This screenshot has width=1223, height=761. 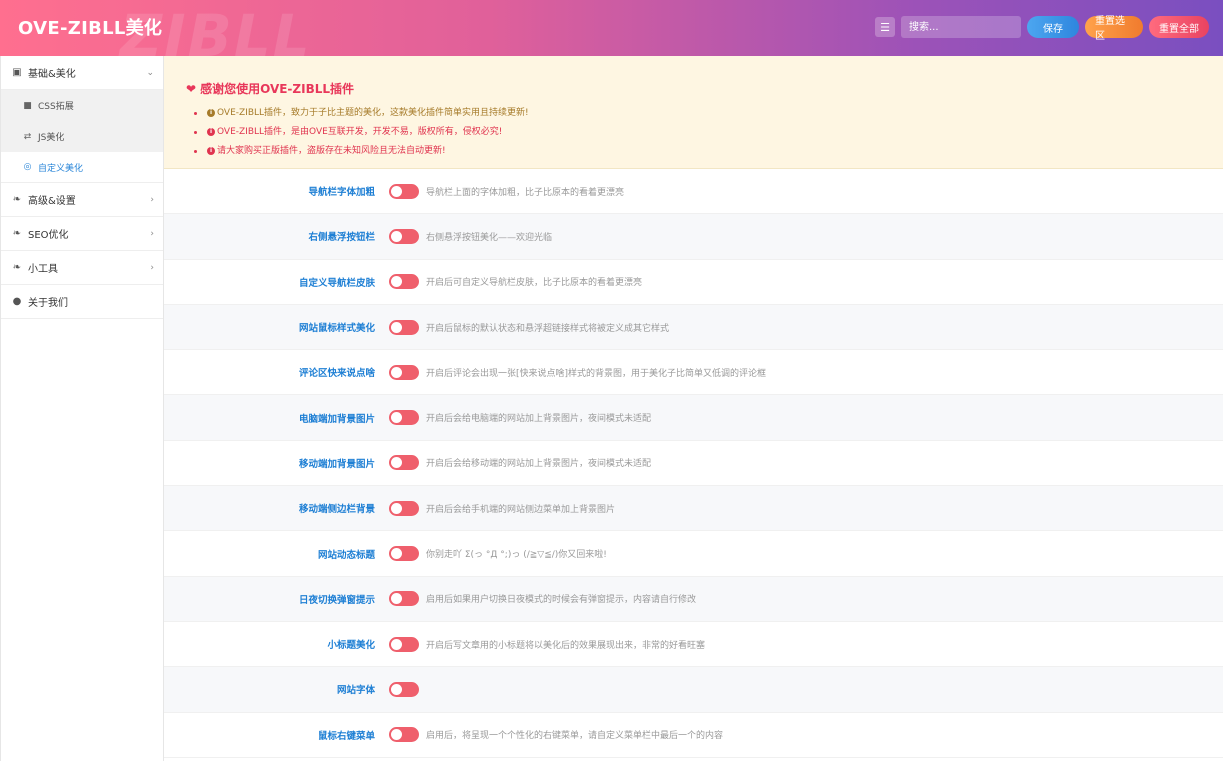 What do you see at coordinates (346, 555) in the screenshot?
I see `setting-label: 网站动态标题` at bounding box center [346, 555].